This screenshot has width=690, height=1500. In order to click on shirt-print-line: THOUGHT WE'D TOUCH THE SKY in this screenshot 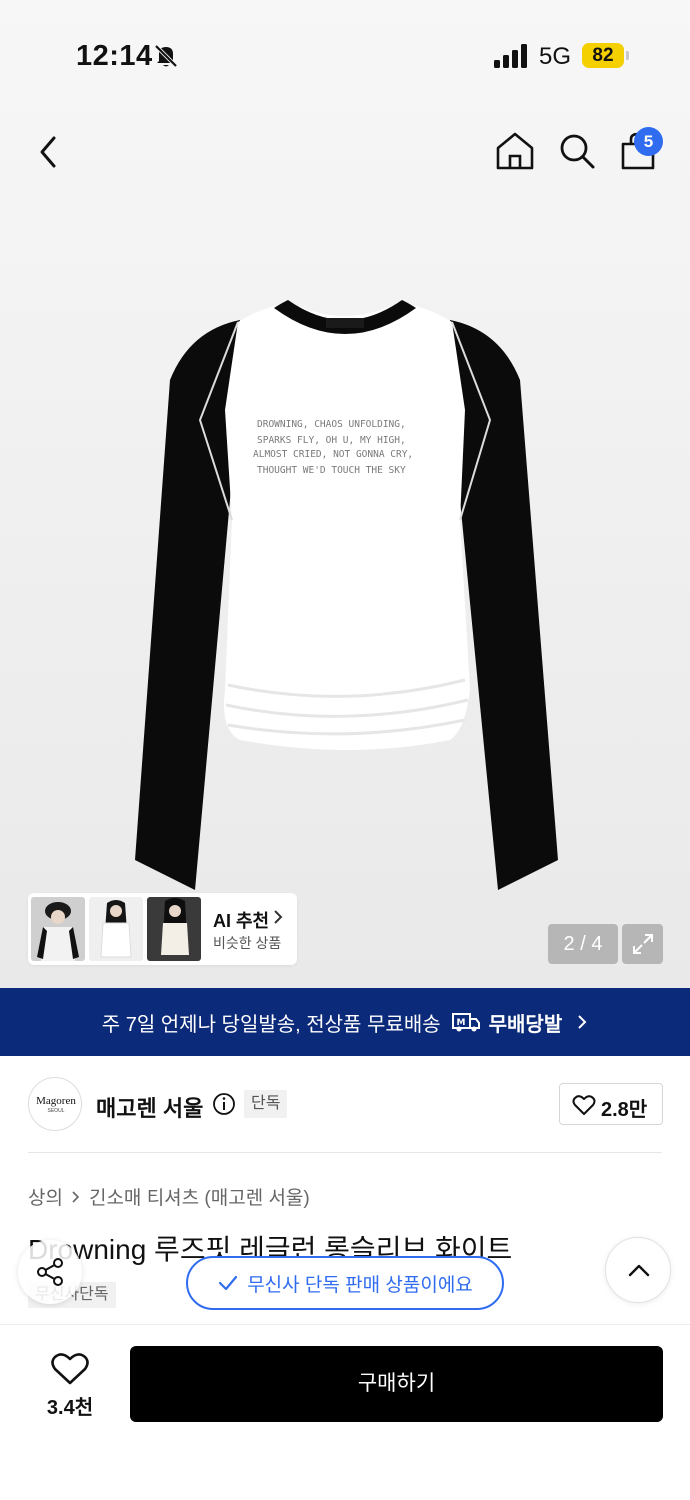, I will do `click(331, 470)`.